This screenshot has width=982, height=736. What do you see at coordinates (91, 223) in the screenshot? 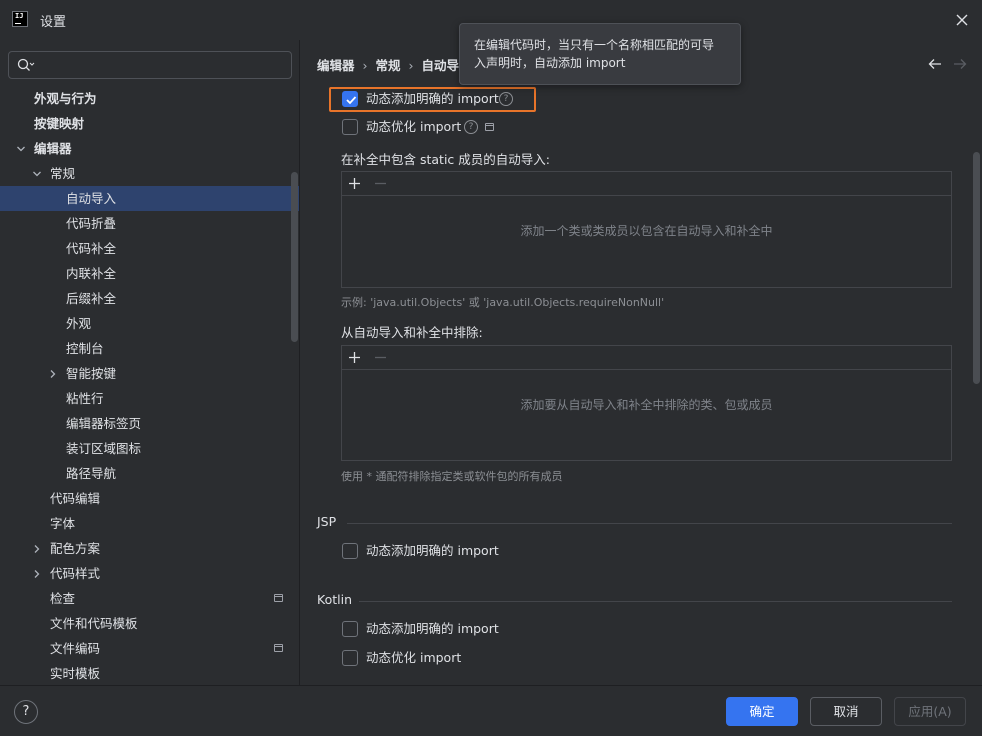
I see `sidebar-item-label: 代码折叠` at bounding box center [91, 223].